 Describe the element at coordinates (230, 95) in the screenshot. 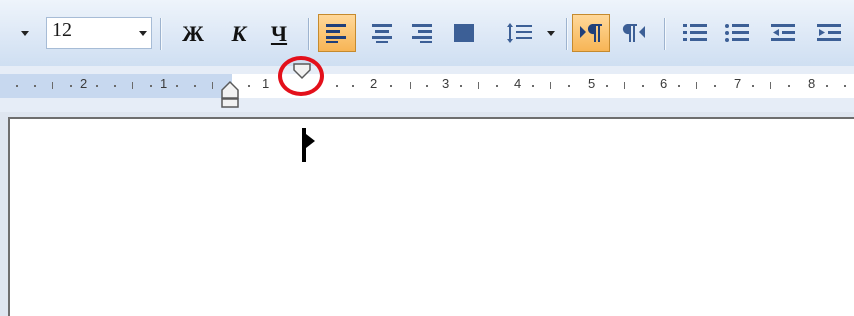

I see `left-indent-marker-icon` at that location.